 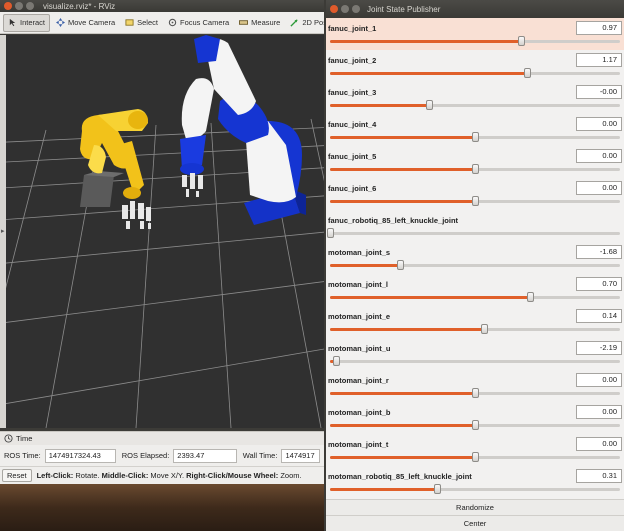 What do you see at coordinates (475, 66) in the screenshot?
I see `joint-row: fanuc_joint_2 1.17` at bounding box center [475, 66].